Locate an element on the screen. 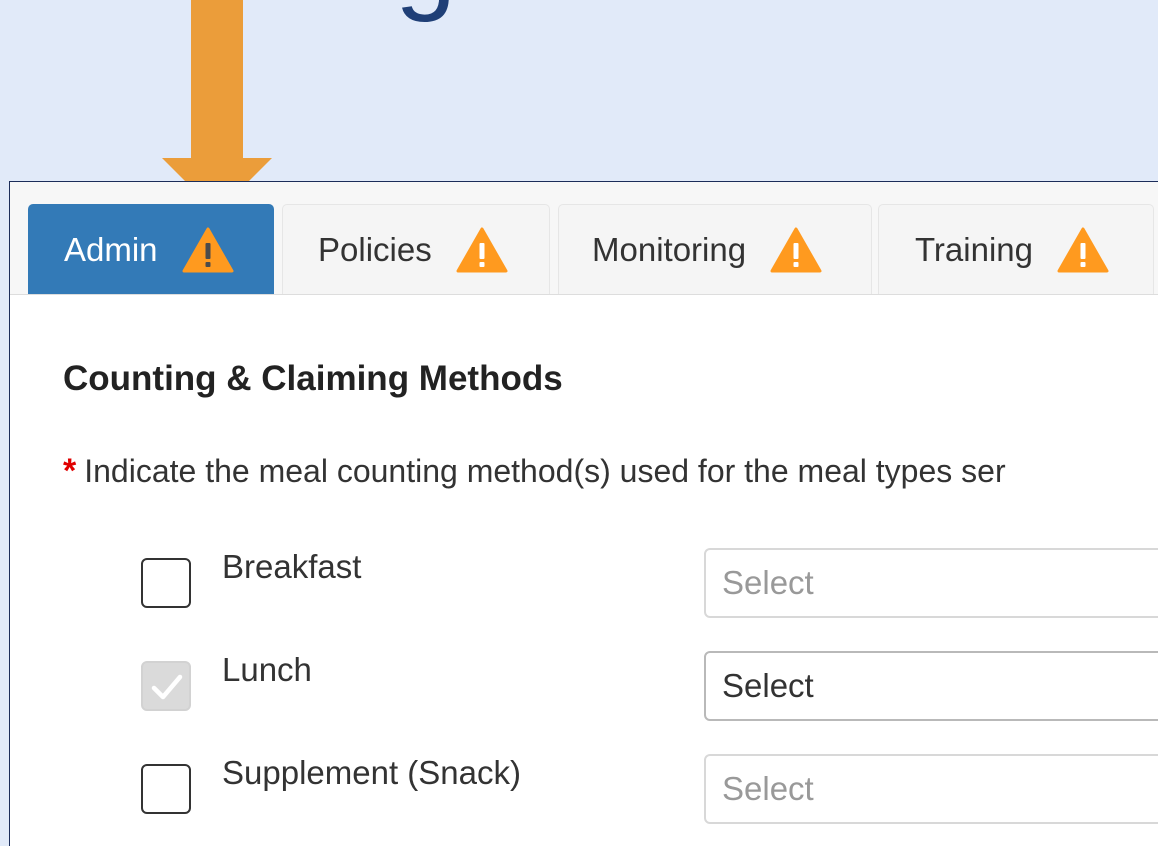 The height and width of the screenshot is (846, 1158). tab-label: Training is located at coordinates (974, 249).